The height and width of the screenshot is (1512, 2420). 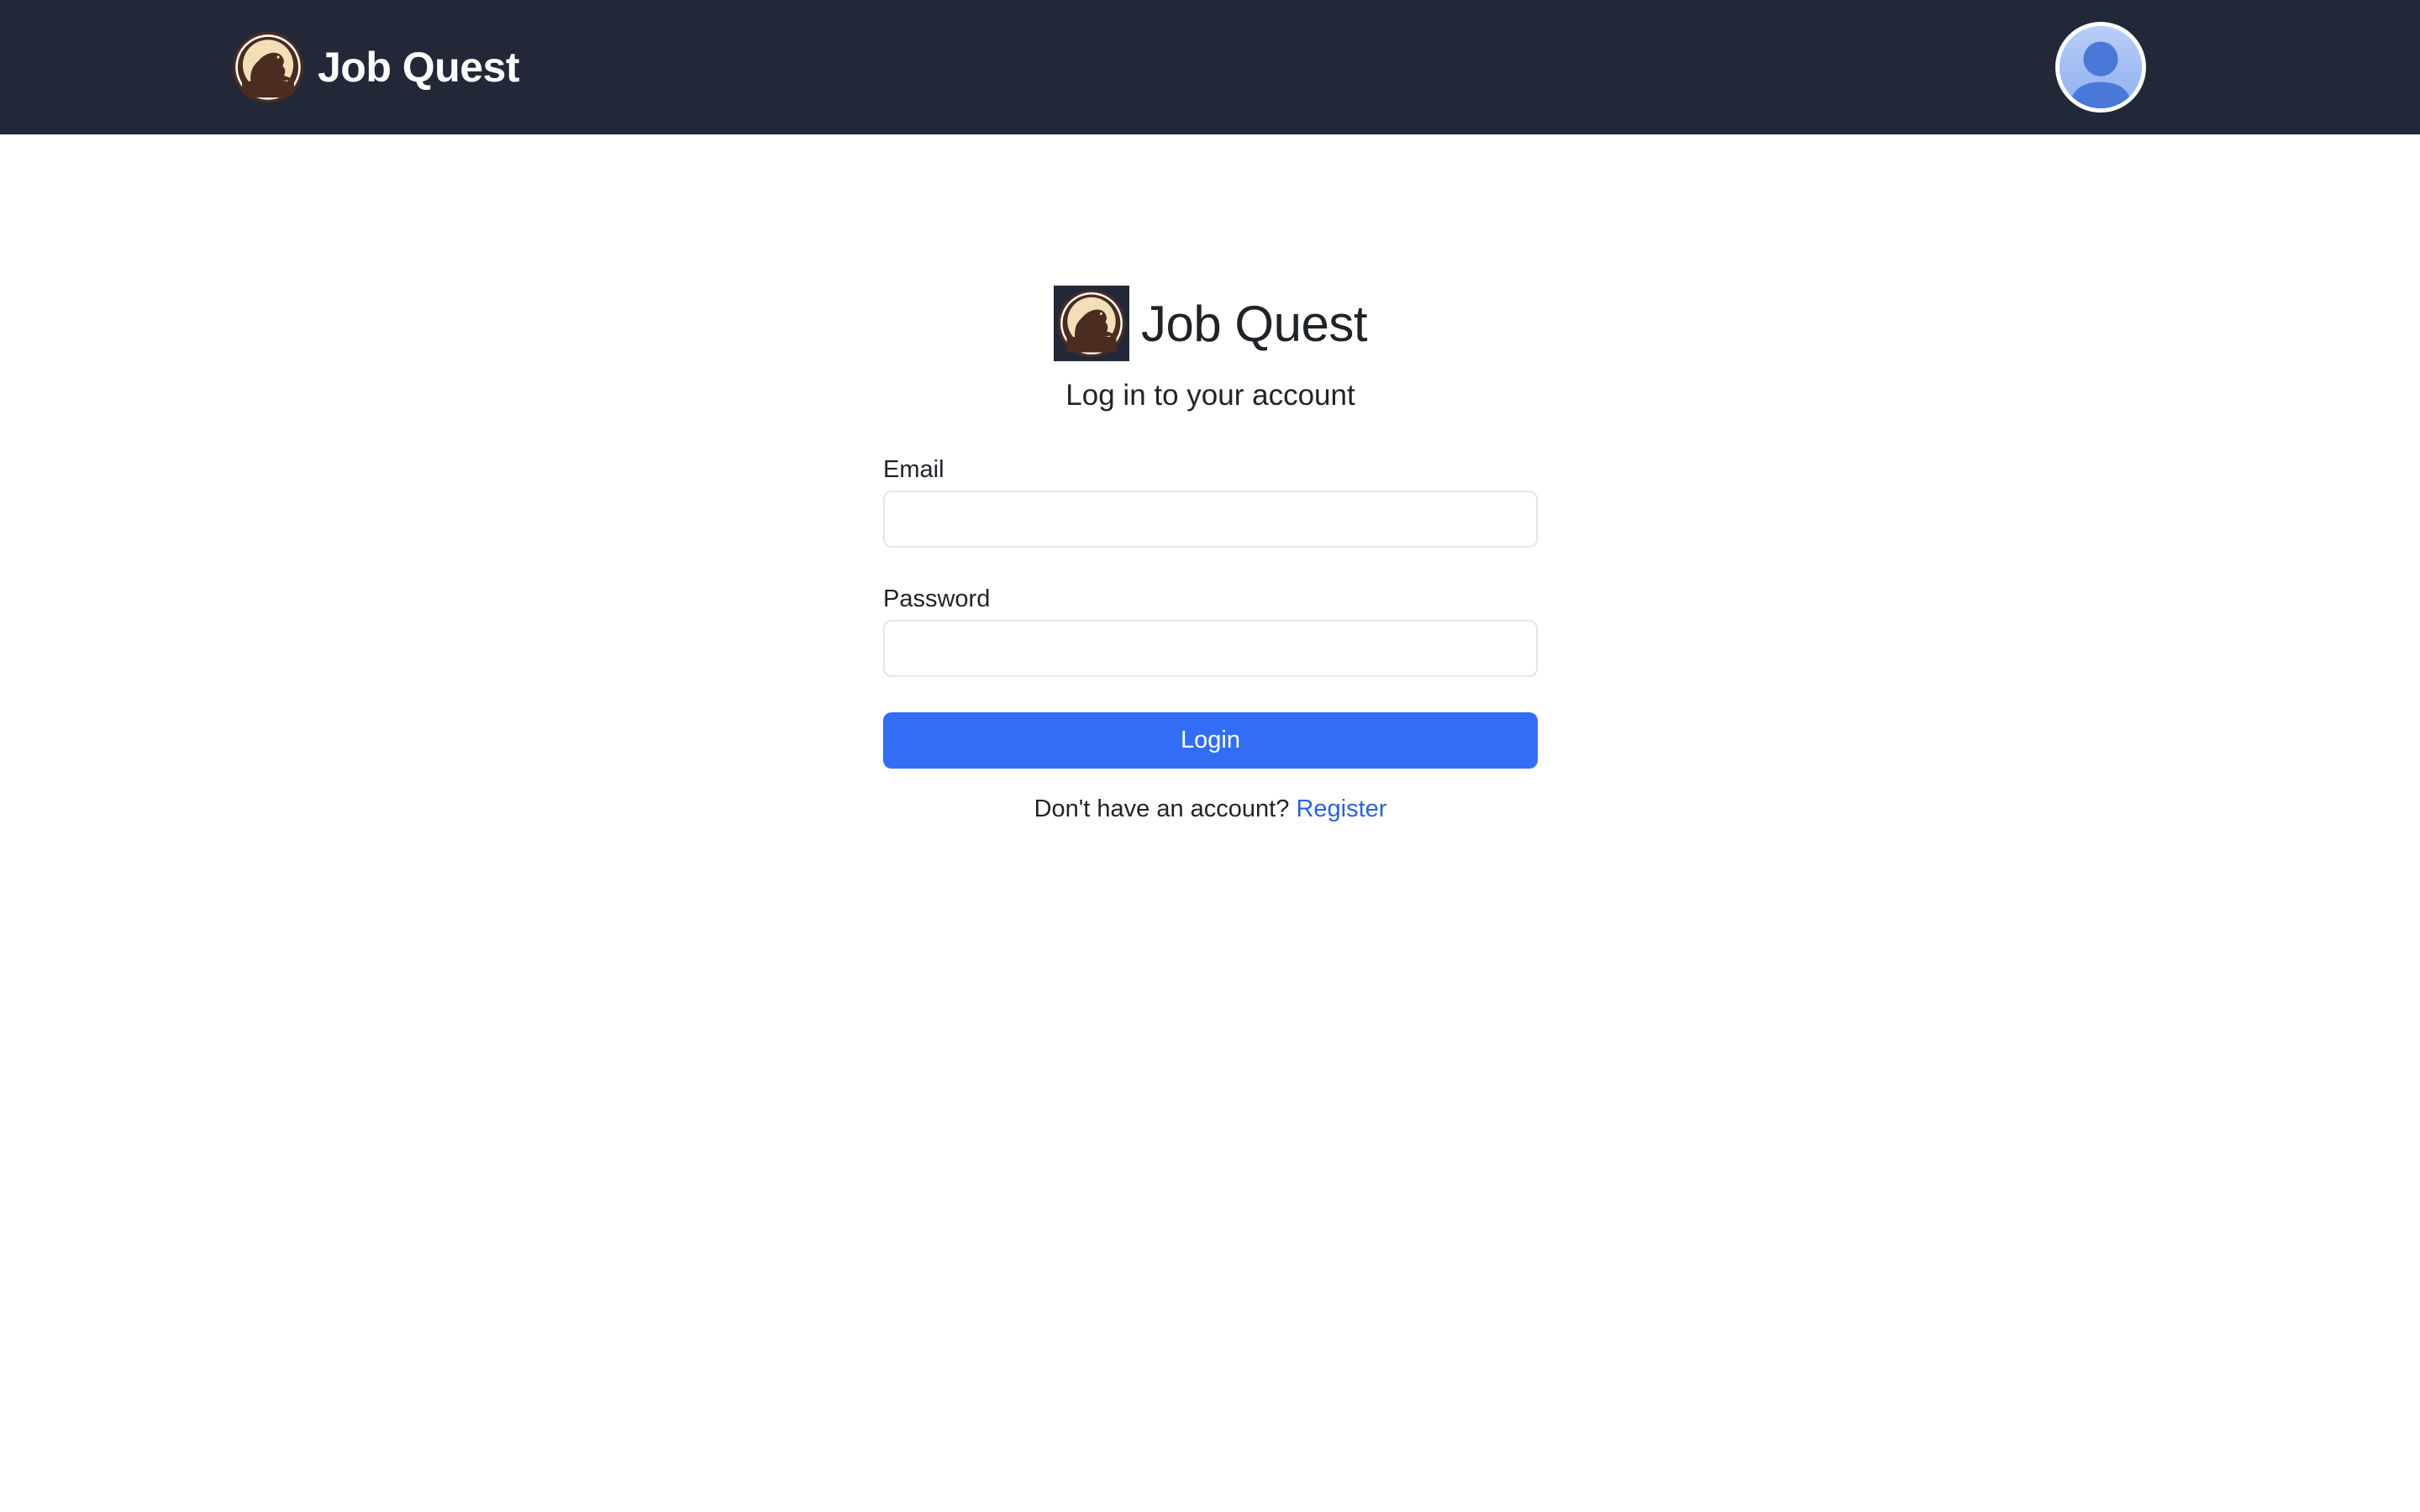 What do you see at coordinates (1210, 67) in the screenshot?
I see `top-navbar: Job Quest` at bounding box center [1210, 67].